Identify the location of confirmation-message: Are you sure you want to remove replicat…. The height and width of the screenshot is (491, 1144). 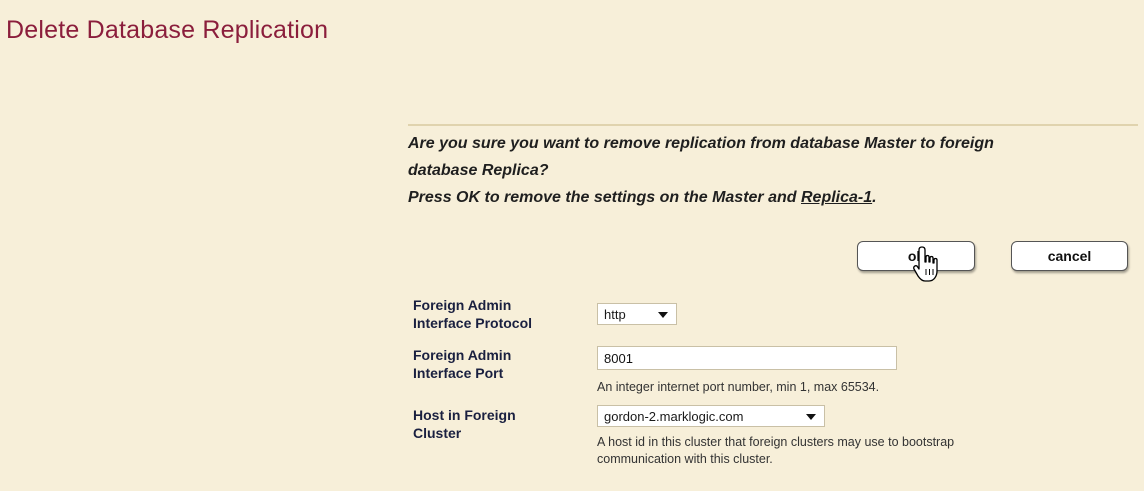
(773, 167).